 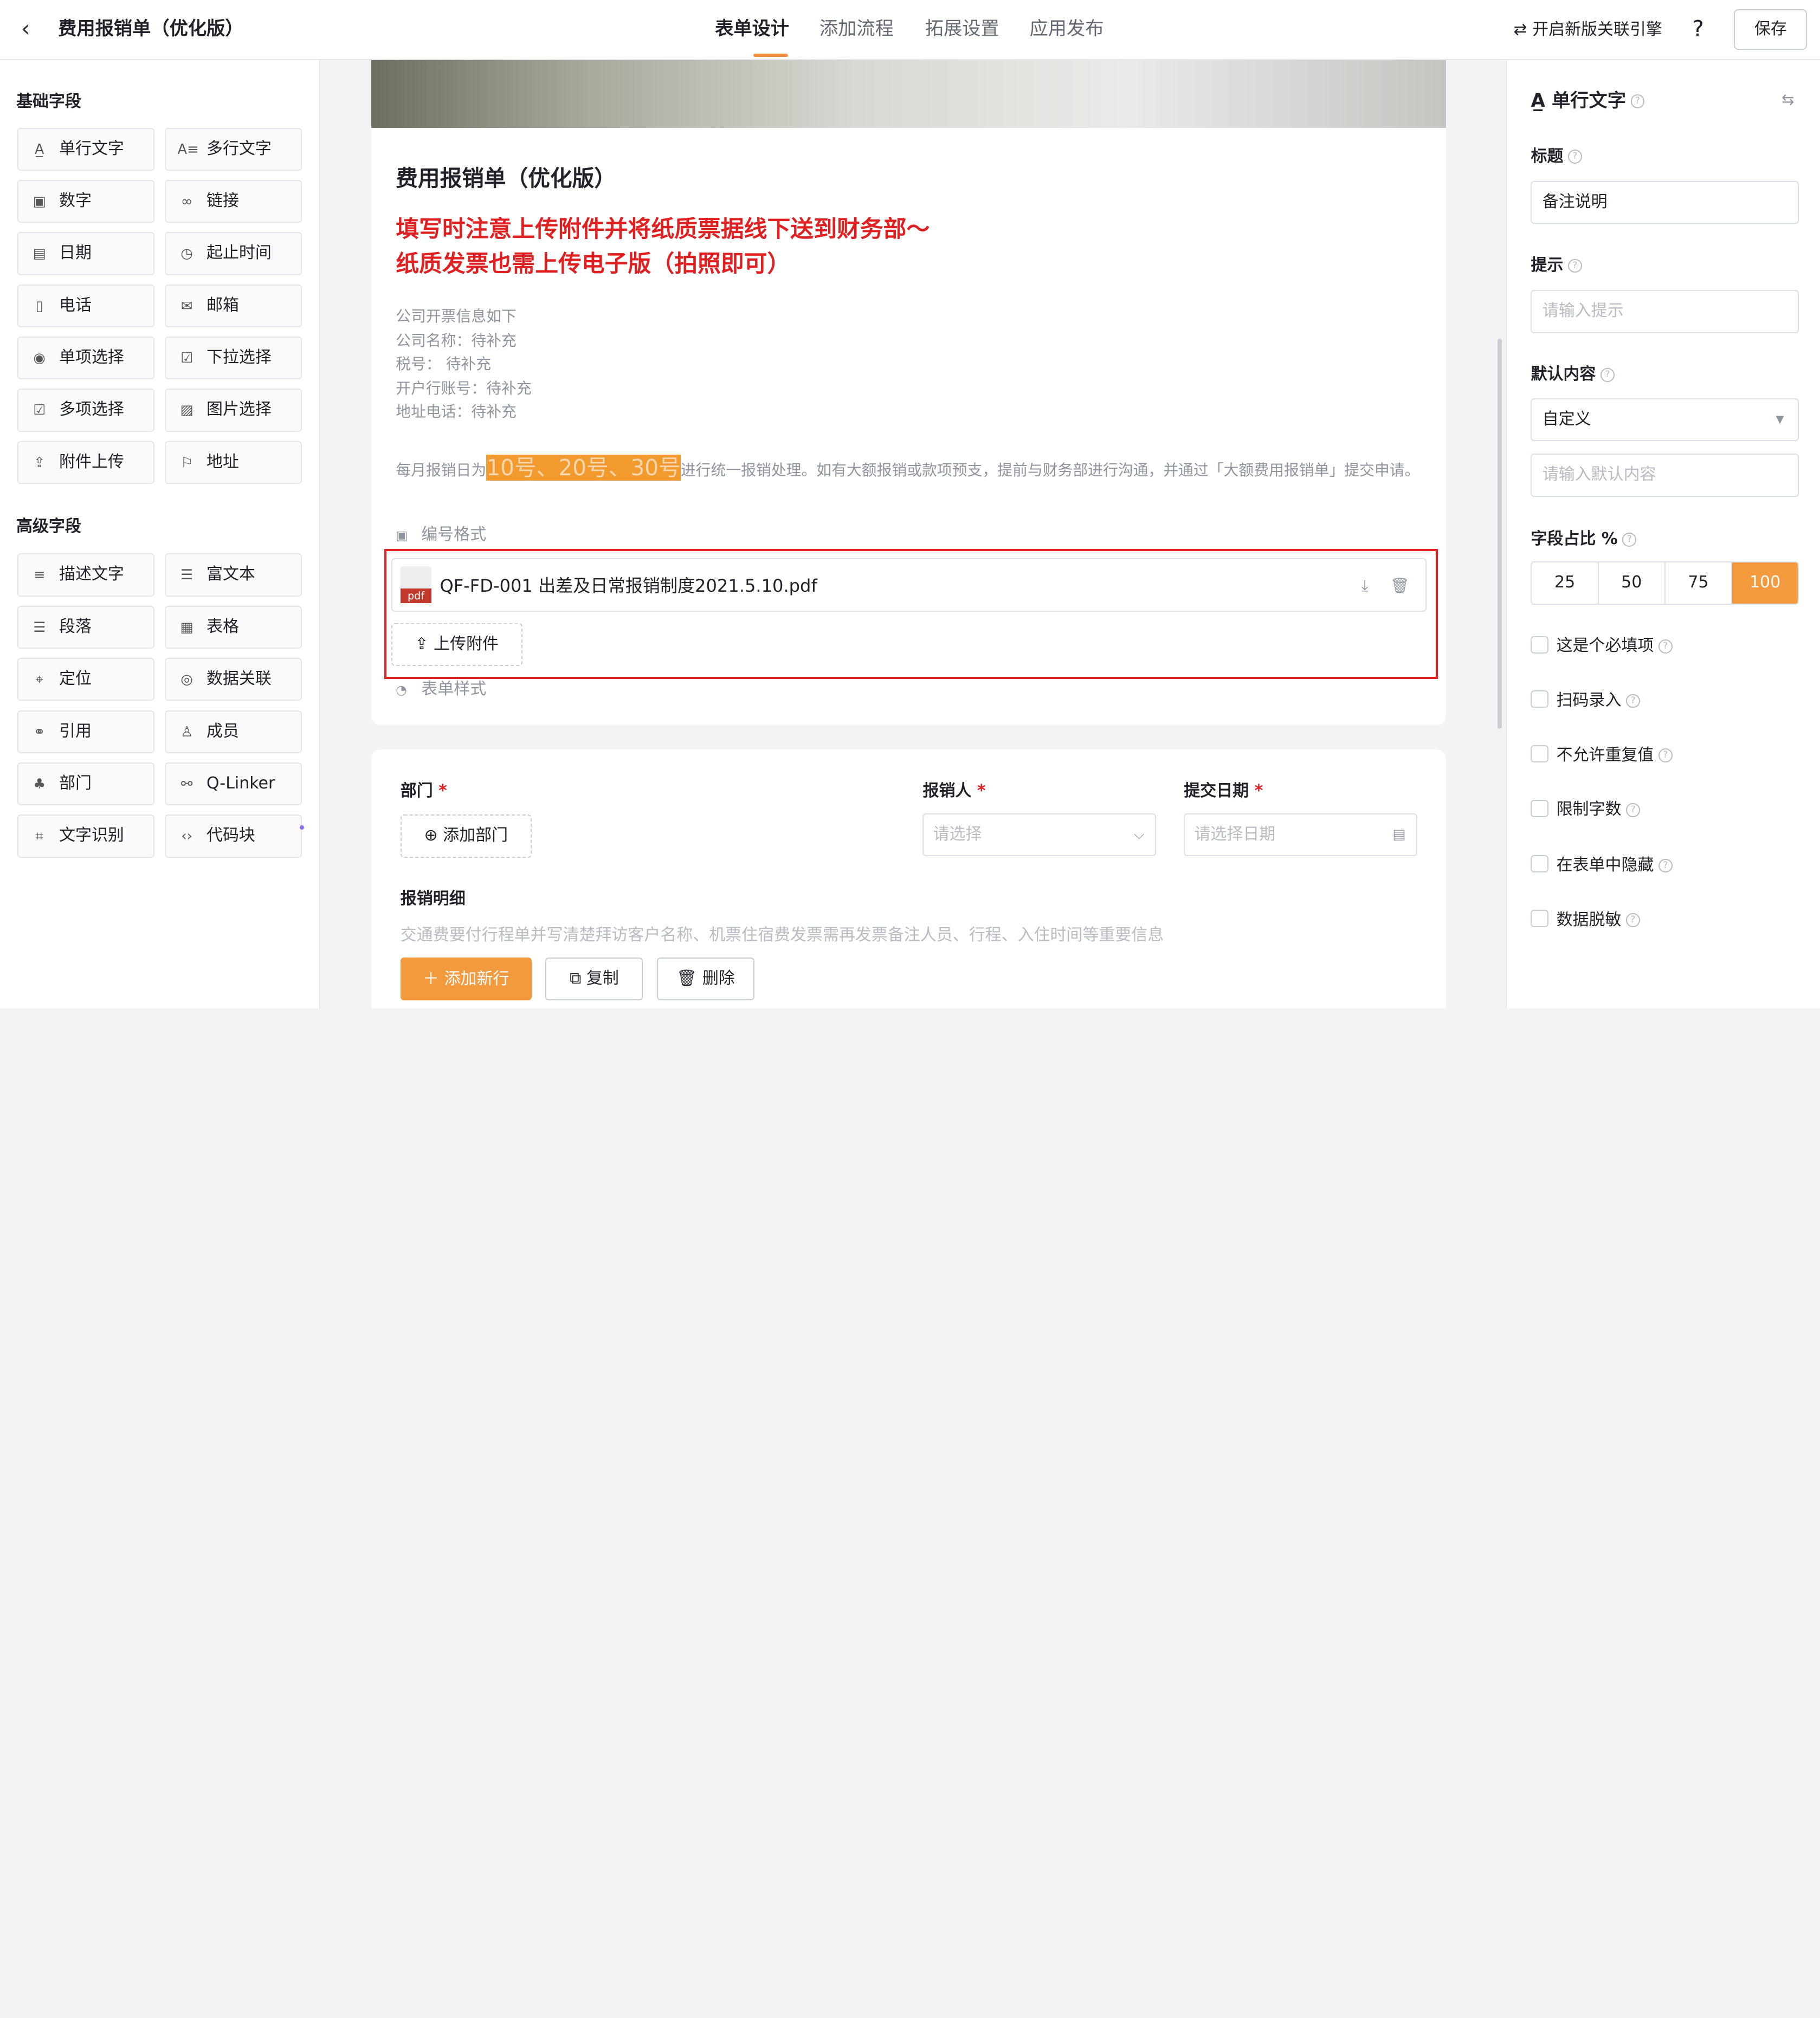 What do you see at coordinates (32, 29) in the screenshot?
I see `back-icon: ‹` at bounding box center [32, 29].